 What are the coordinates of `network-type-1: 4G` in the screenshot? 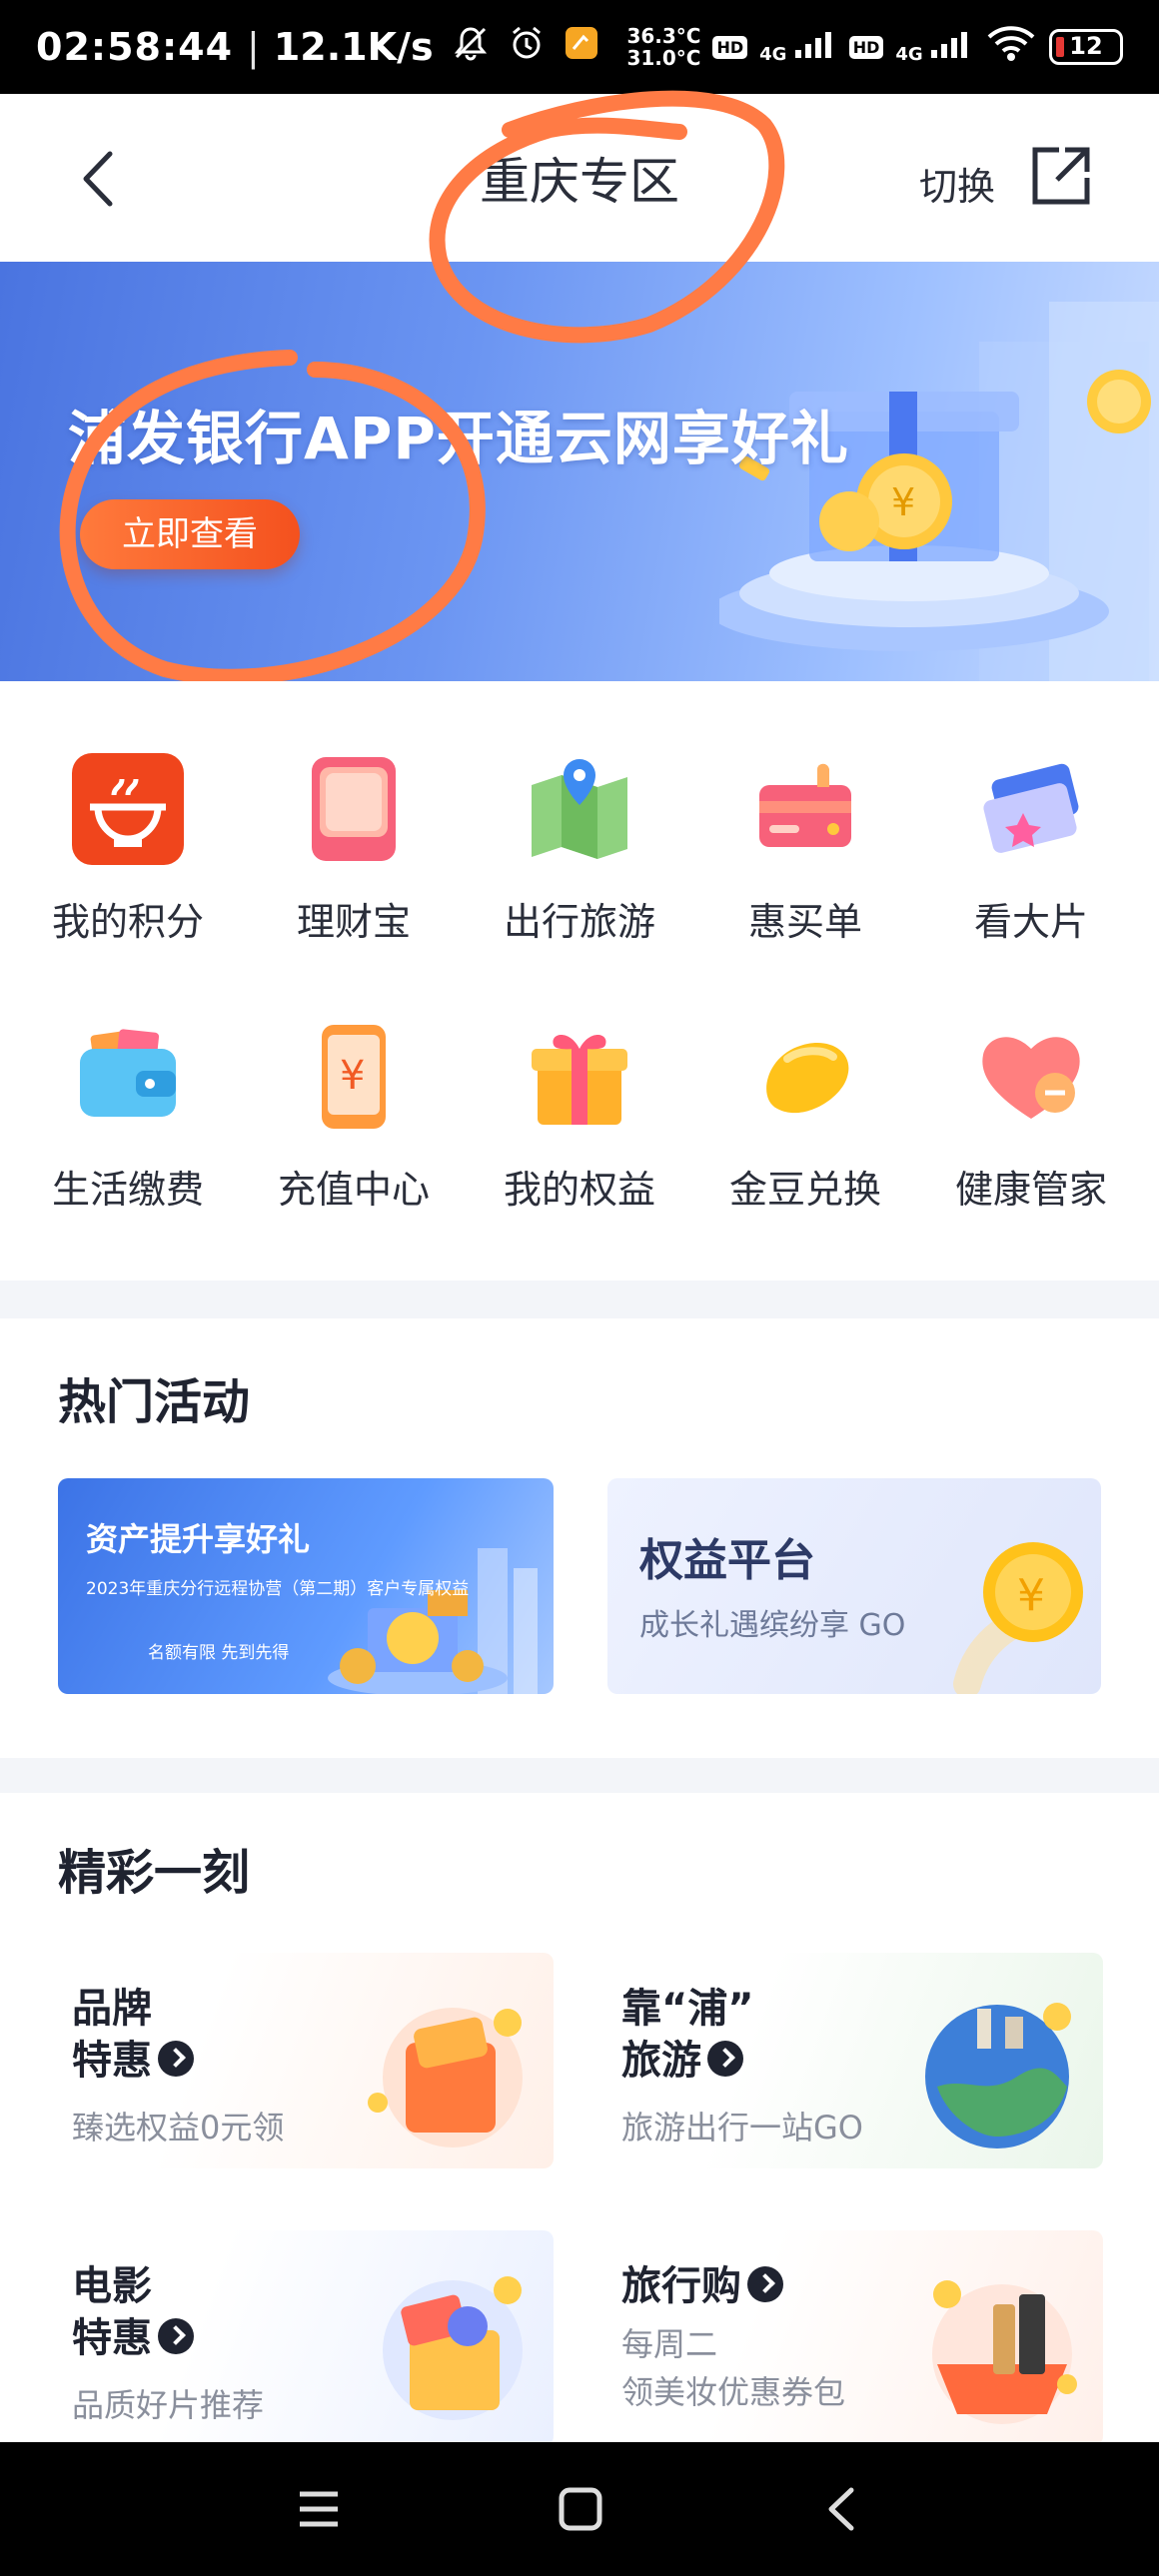 It's located at (773, 55).